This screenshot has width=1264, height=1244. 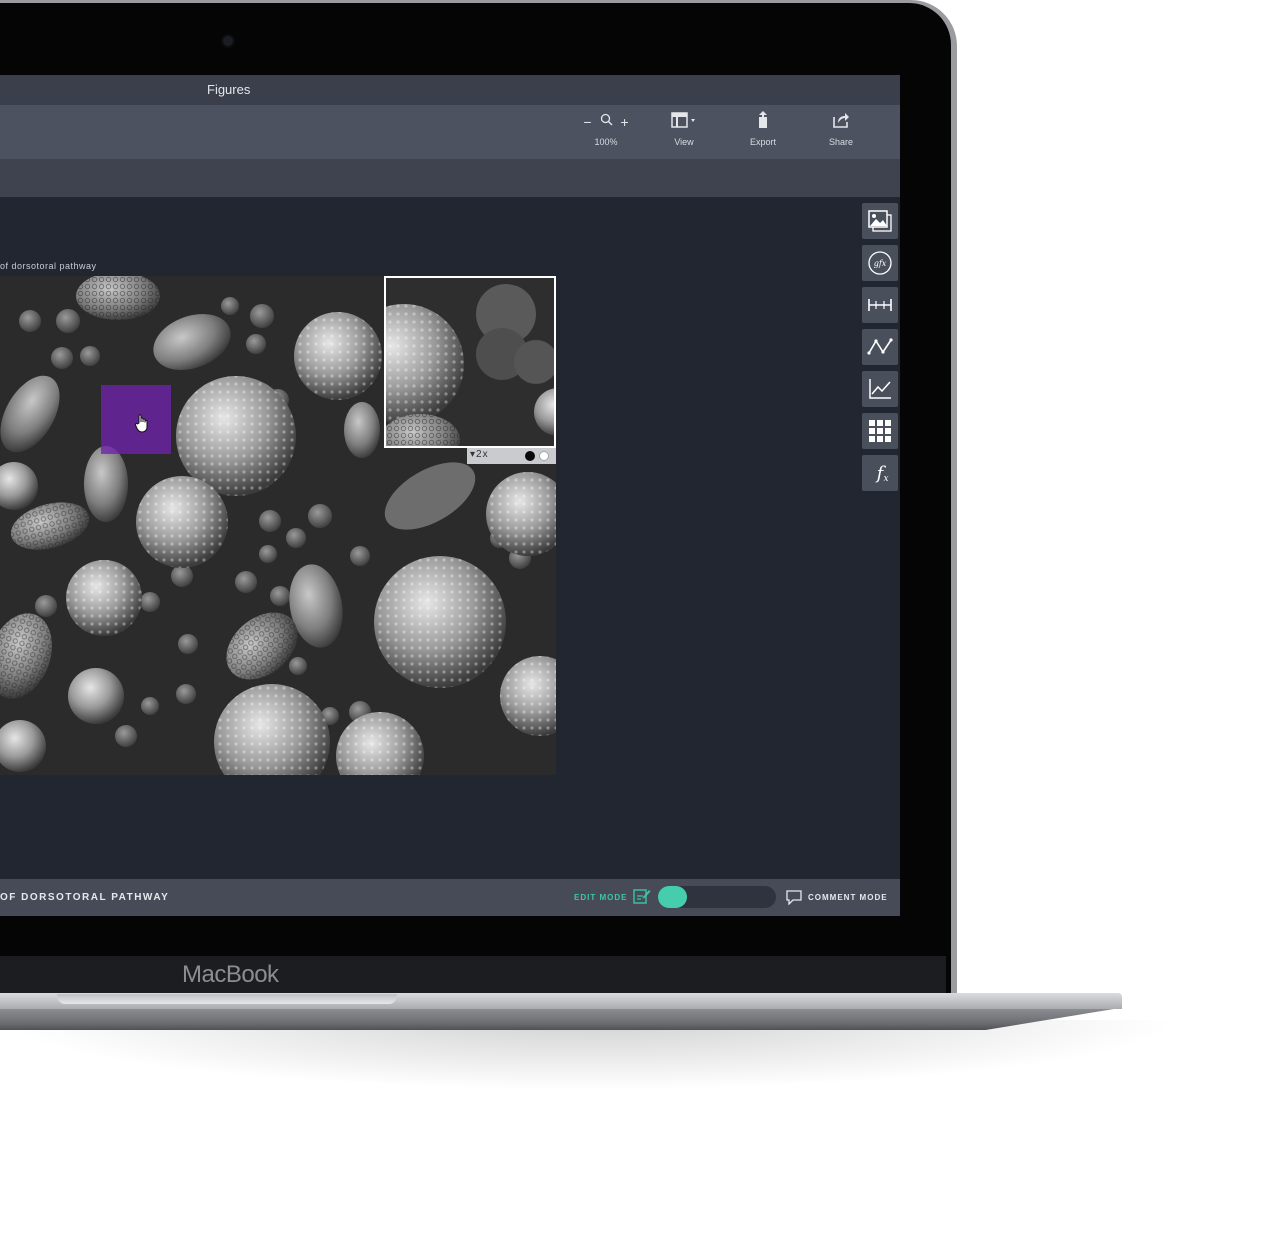 I want to click on polyline-icon, so click(x=880, y=347).